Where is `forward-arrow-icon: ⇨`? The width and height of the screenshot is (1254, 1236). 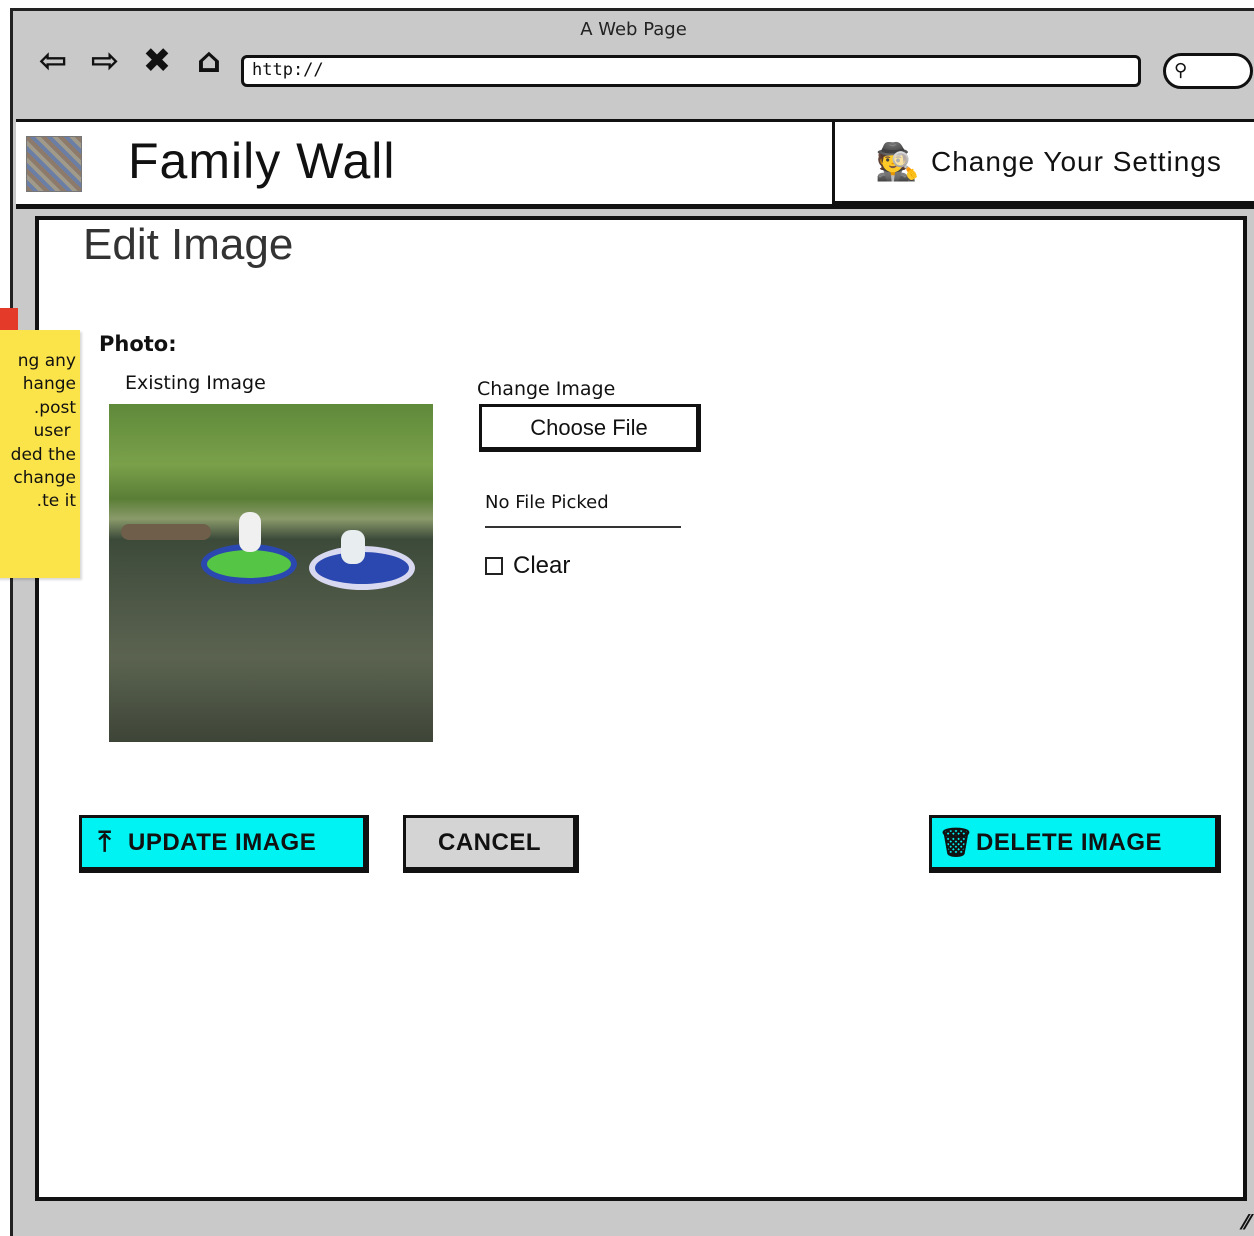
forward-arrow-icon: ⇨ is located at coordinates (105, 61).